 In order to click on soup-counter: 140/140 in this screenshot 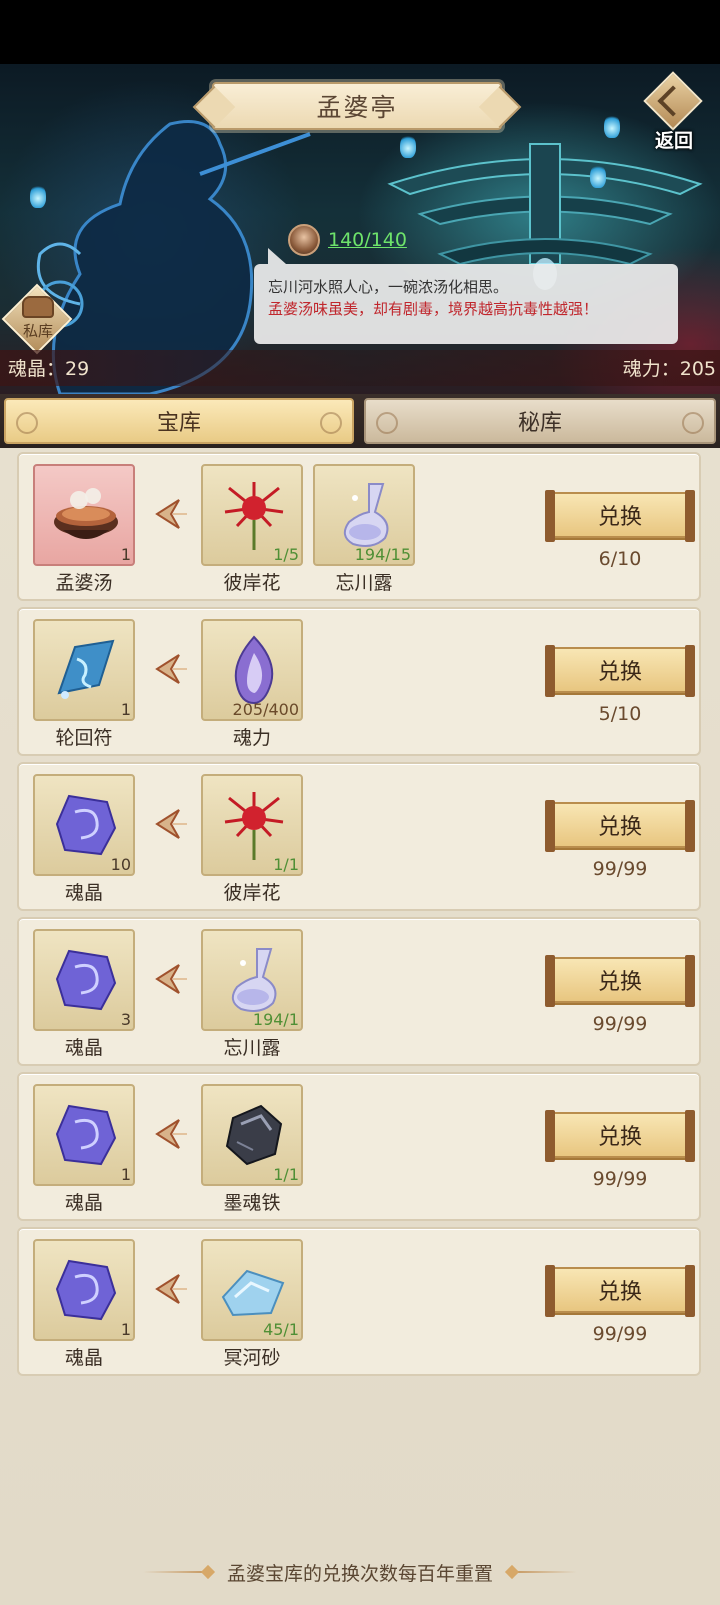, I will do `click(347, 240)`.